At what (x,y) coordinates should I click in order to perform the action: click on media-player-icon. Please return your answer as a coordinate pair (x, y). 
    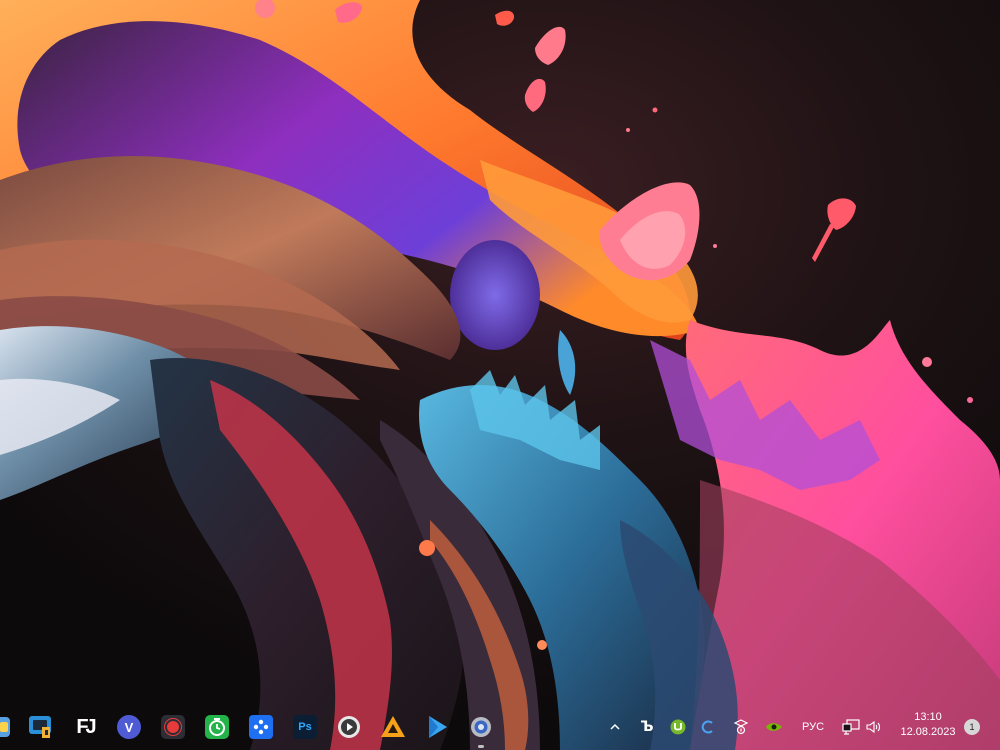
    Looking at the image, I should click on (349, 727).